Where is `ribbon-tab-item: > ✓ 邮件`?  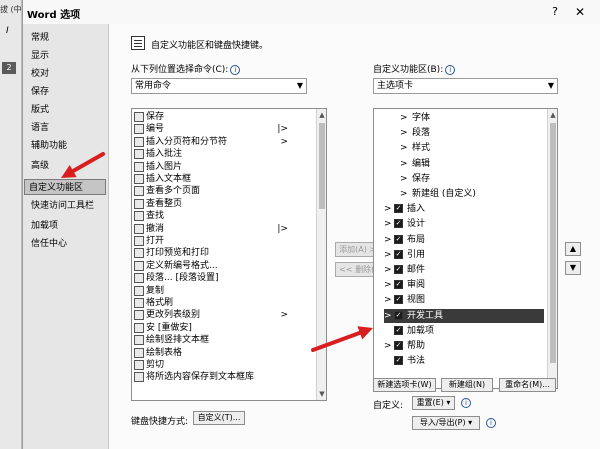 ribbon-tab-item: > ✓ 邮件 is located at coordinates (464, 270).